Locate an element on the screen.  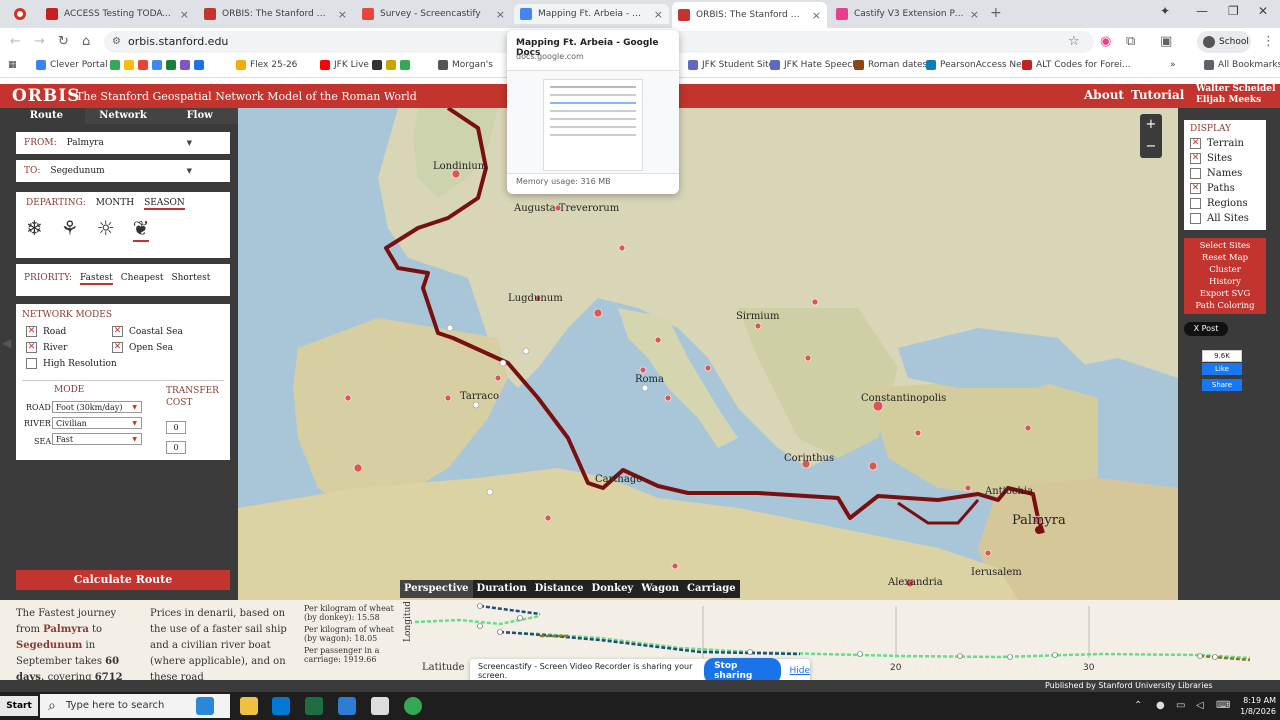
city-label-tarraco: Tarraco is located at coordinates (479, 396).